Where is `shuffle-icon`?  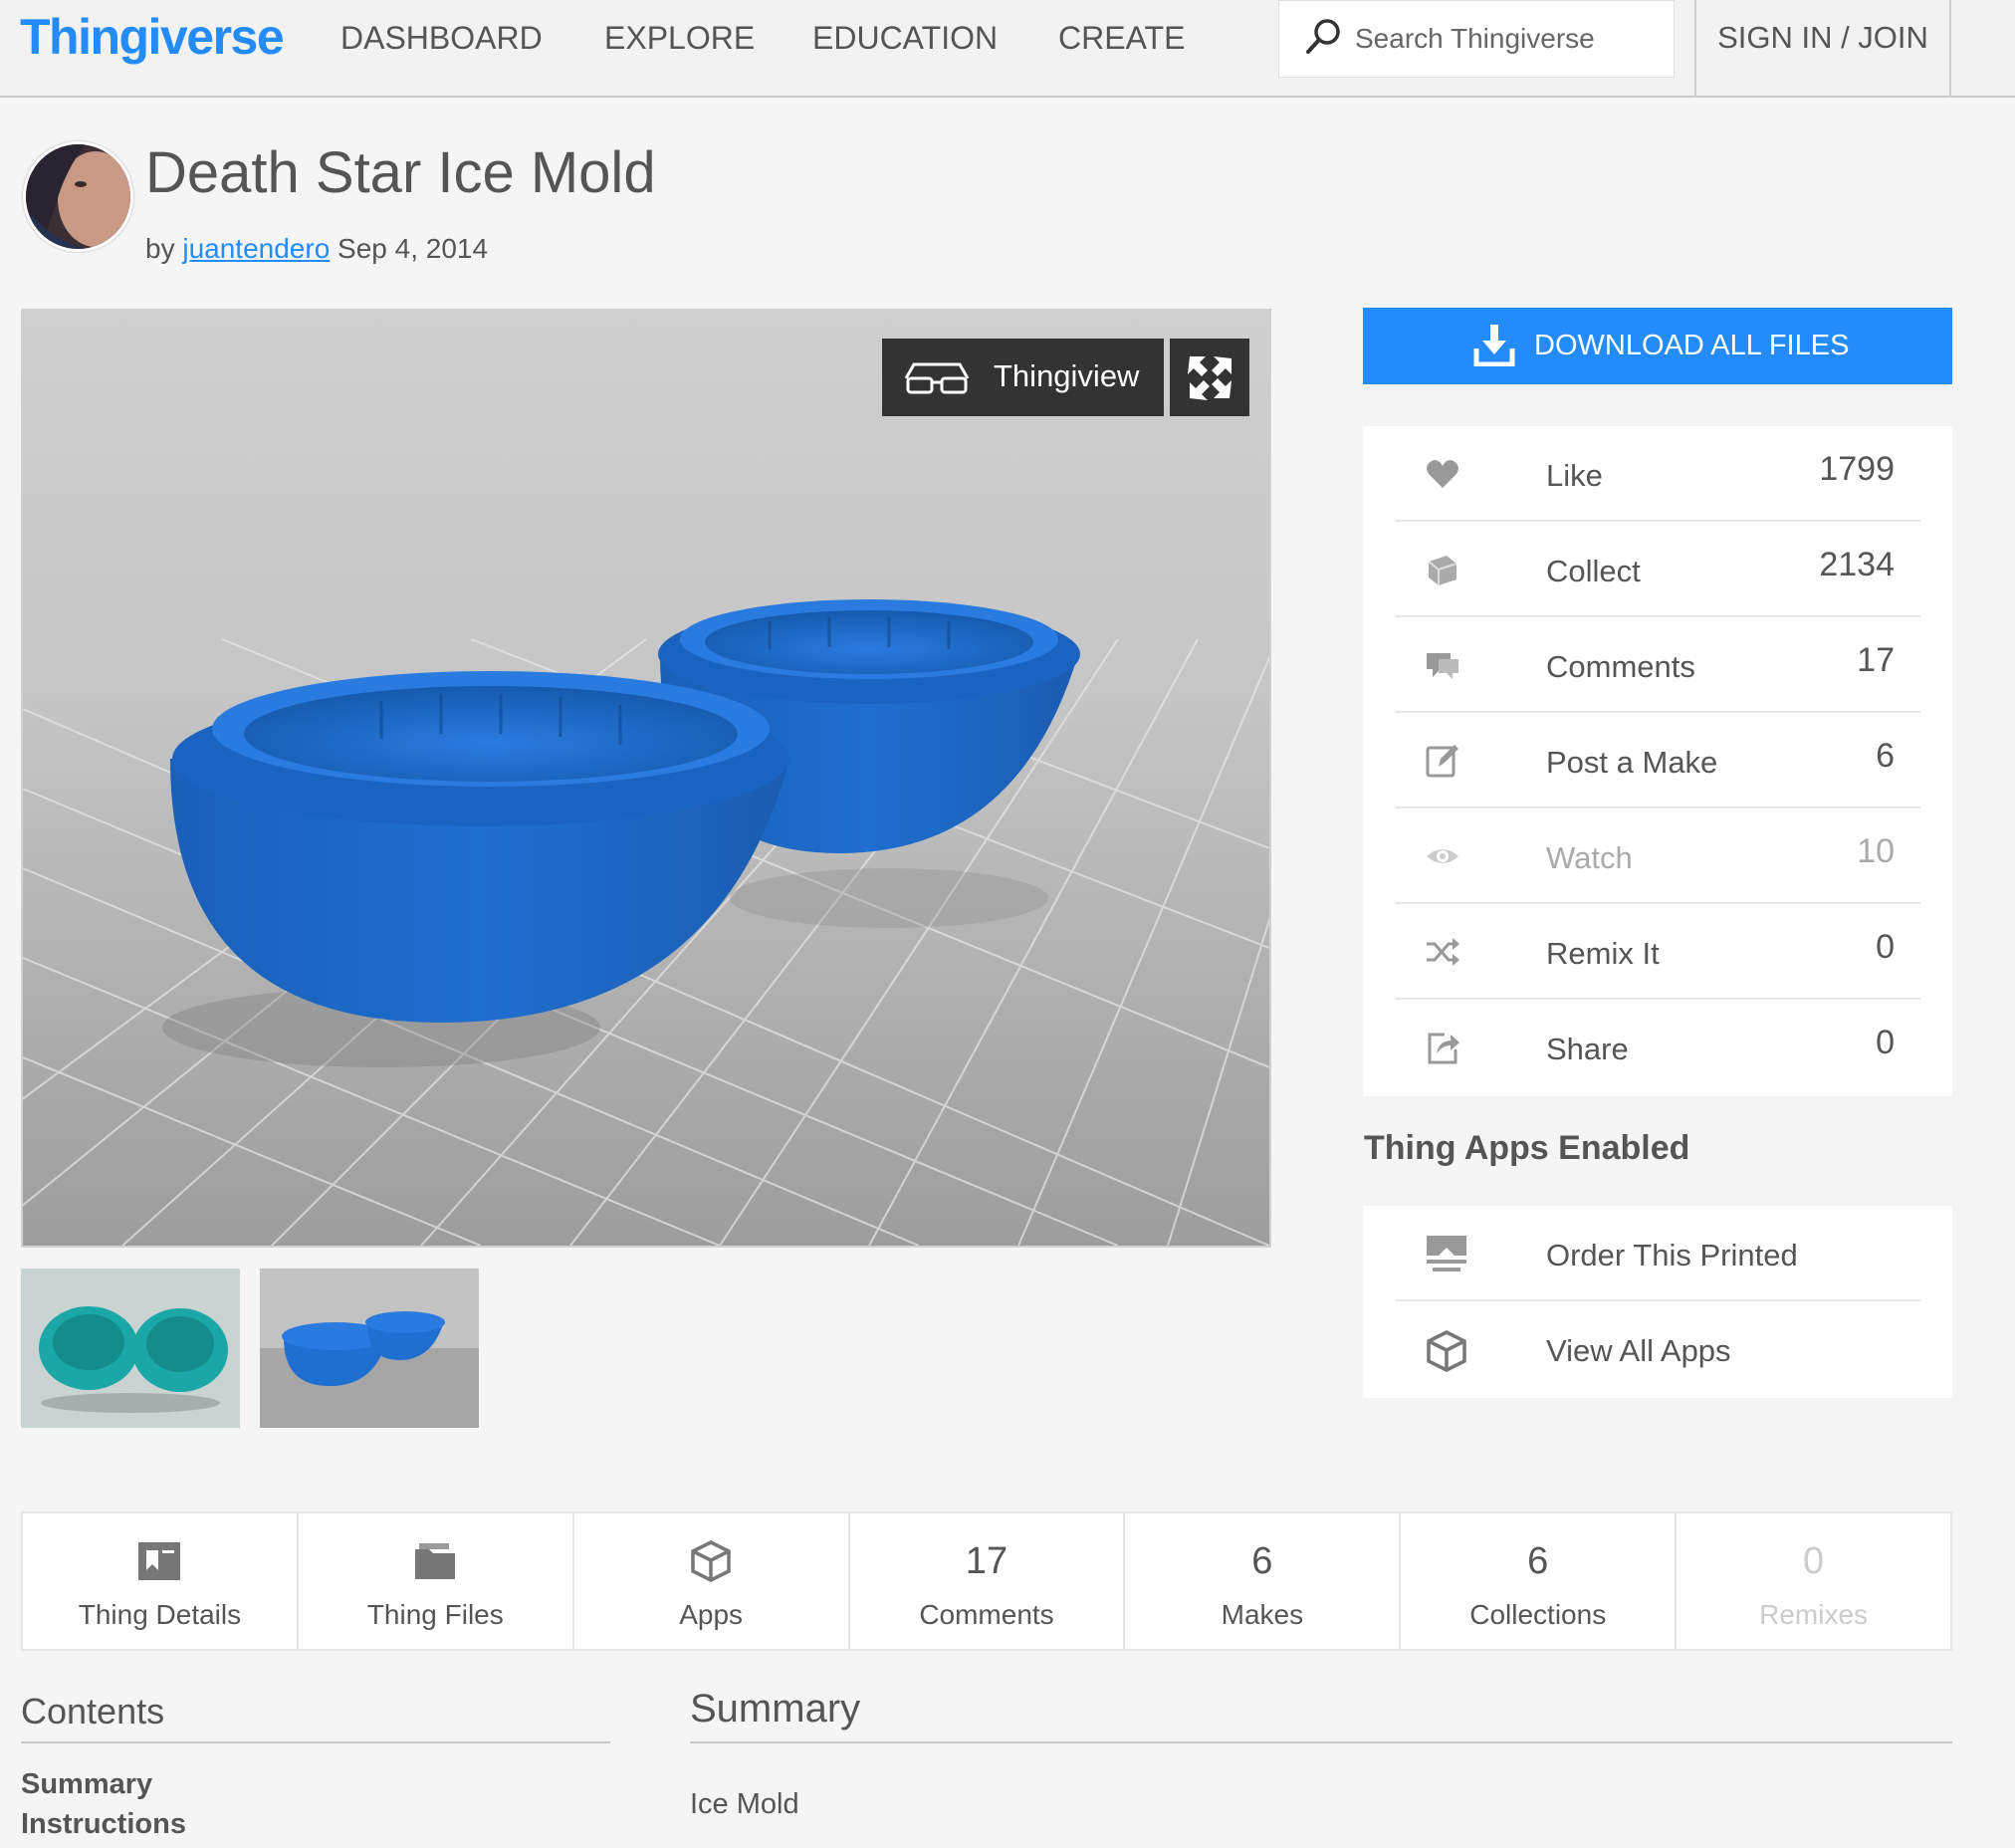
shuffle-icon is located at coordinates (1443, 952).